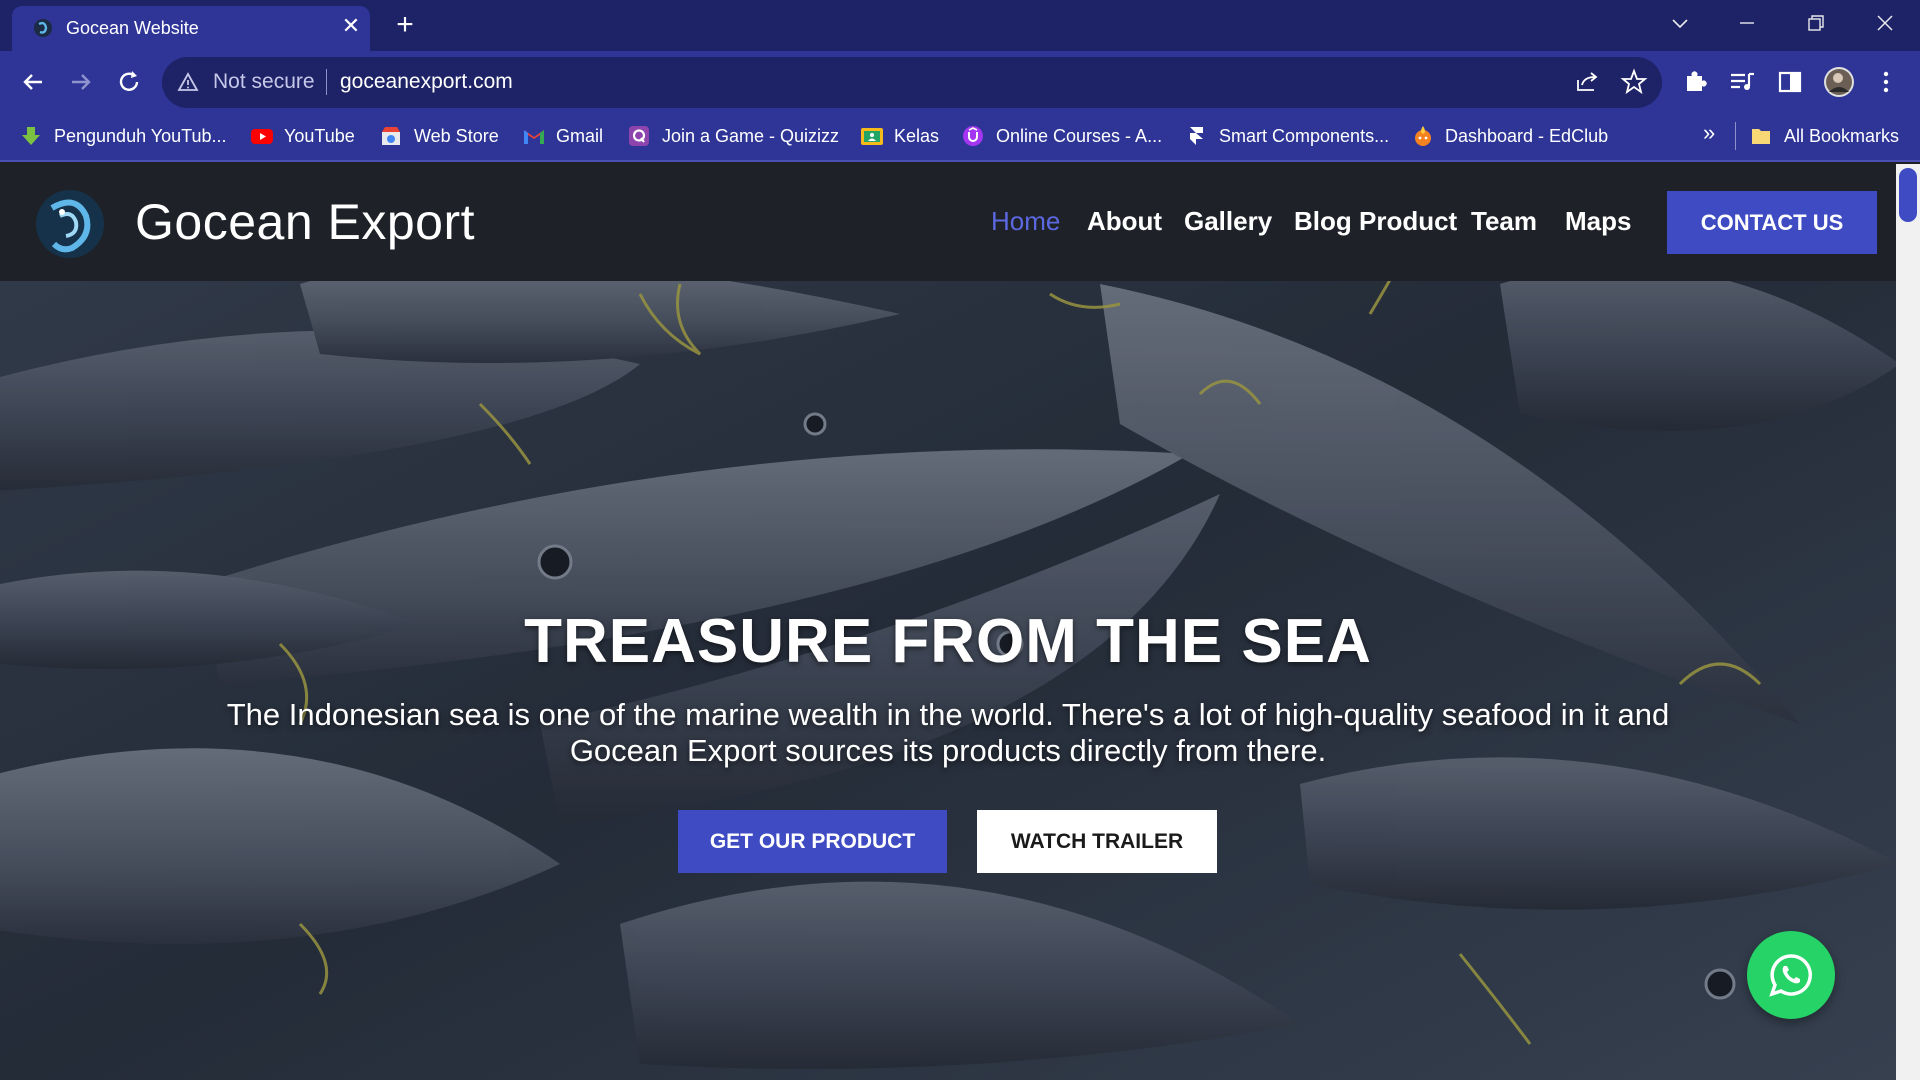  Describe the element at coordinates (1790, 82) in the screenshot. I see `side-panel-icon` at that location.